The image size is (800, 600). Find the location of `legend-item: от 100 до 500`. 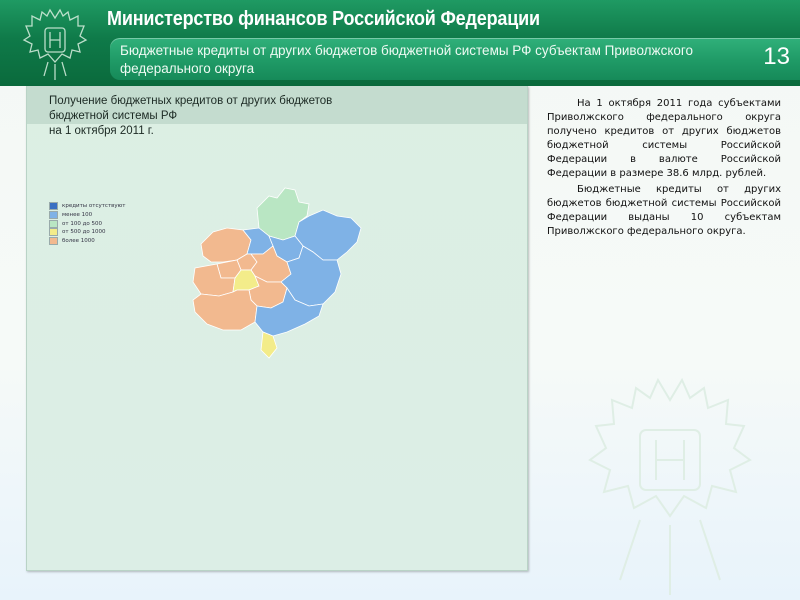

legend-item: от 100 до 500 is located at coordinates (87, 223).